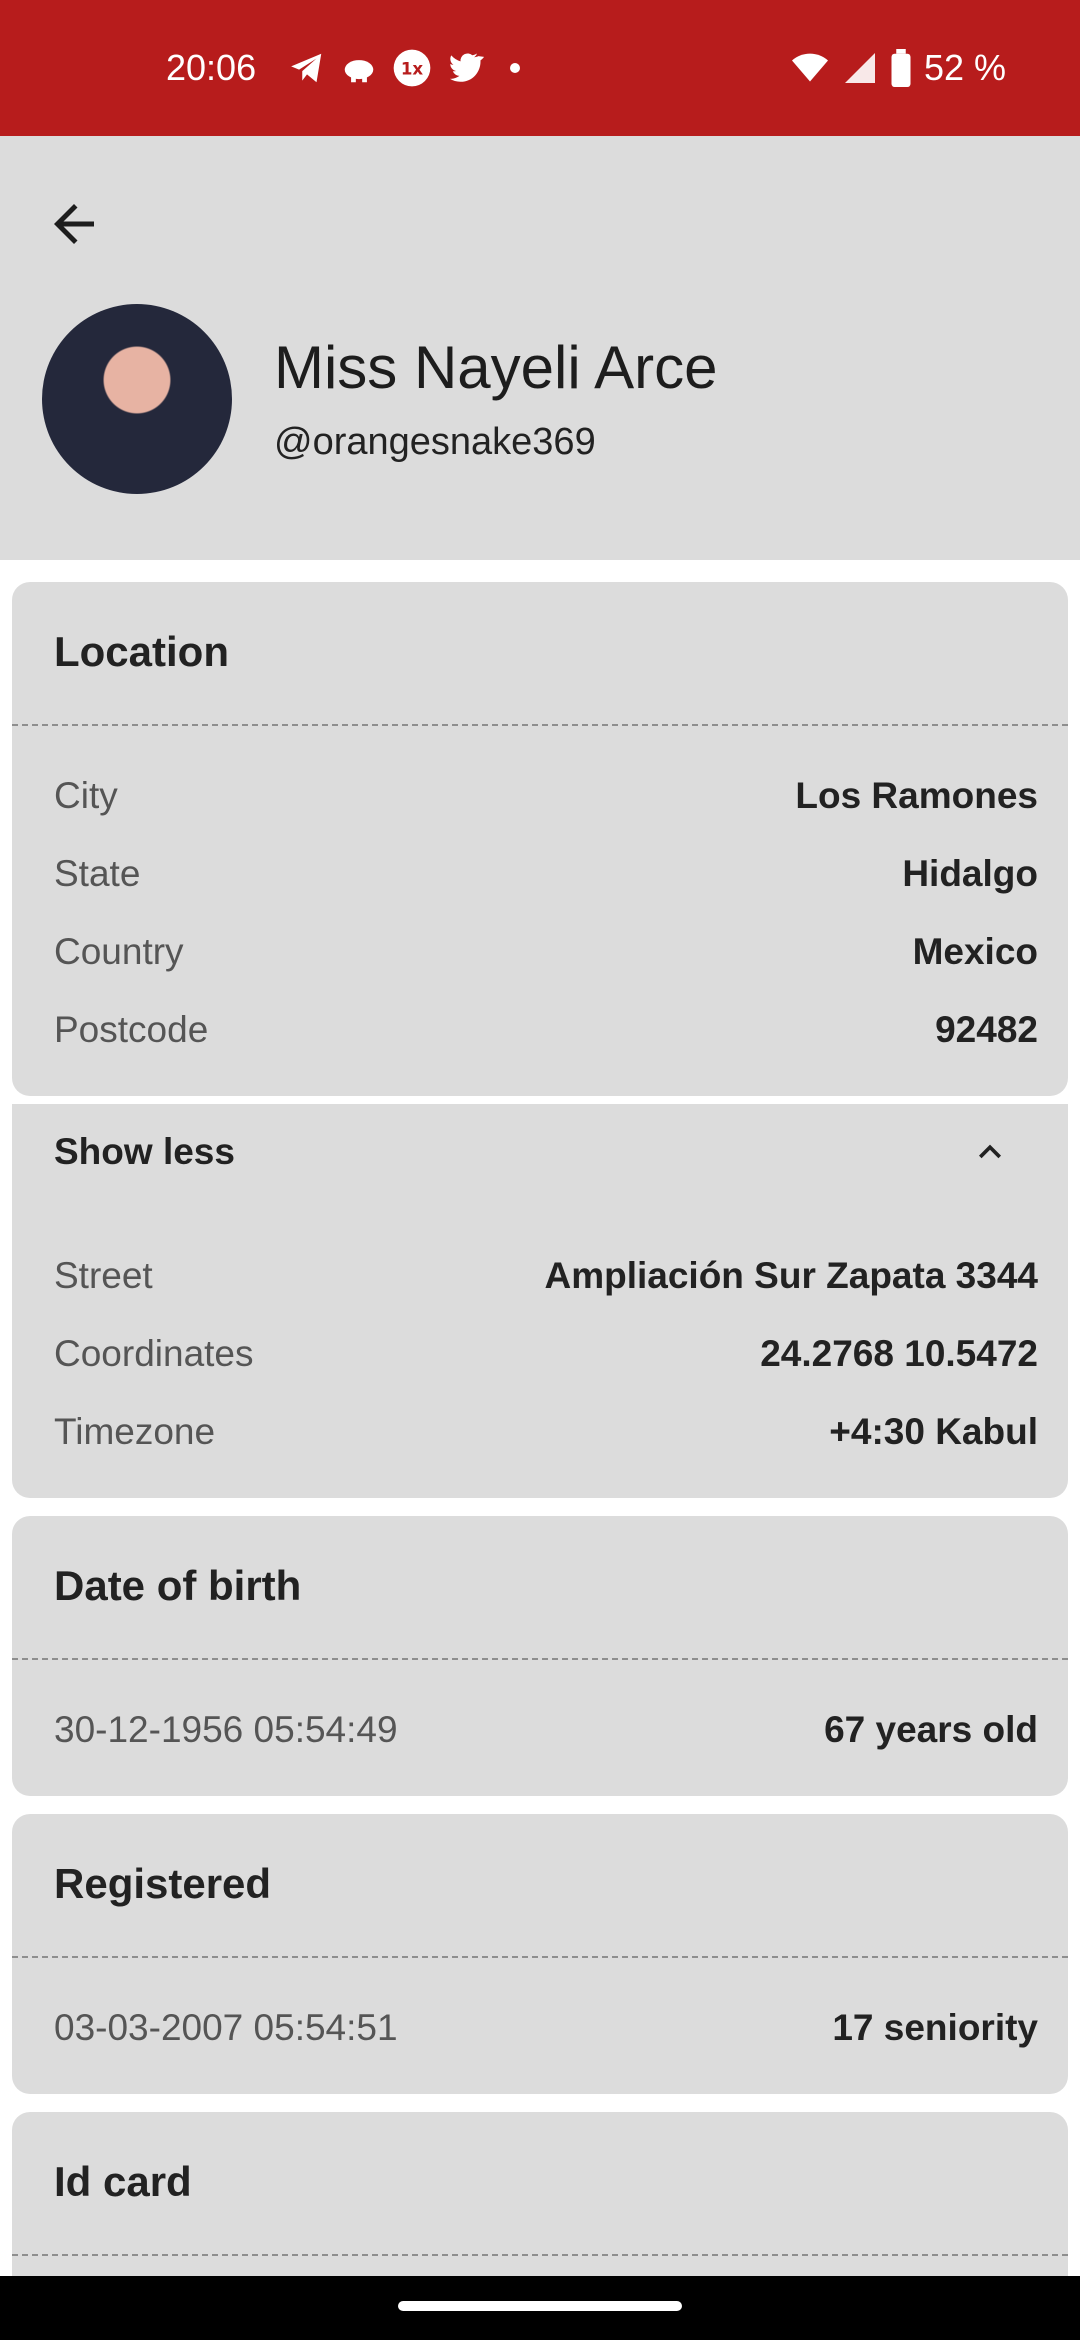 The height and width of the screenshot is (2340, 1080). Describe the element at coordinates (306, 68) in the screenshot. I see `telegram-icon` at that location.